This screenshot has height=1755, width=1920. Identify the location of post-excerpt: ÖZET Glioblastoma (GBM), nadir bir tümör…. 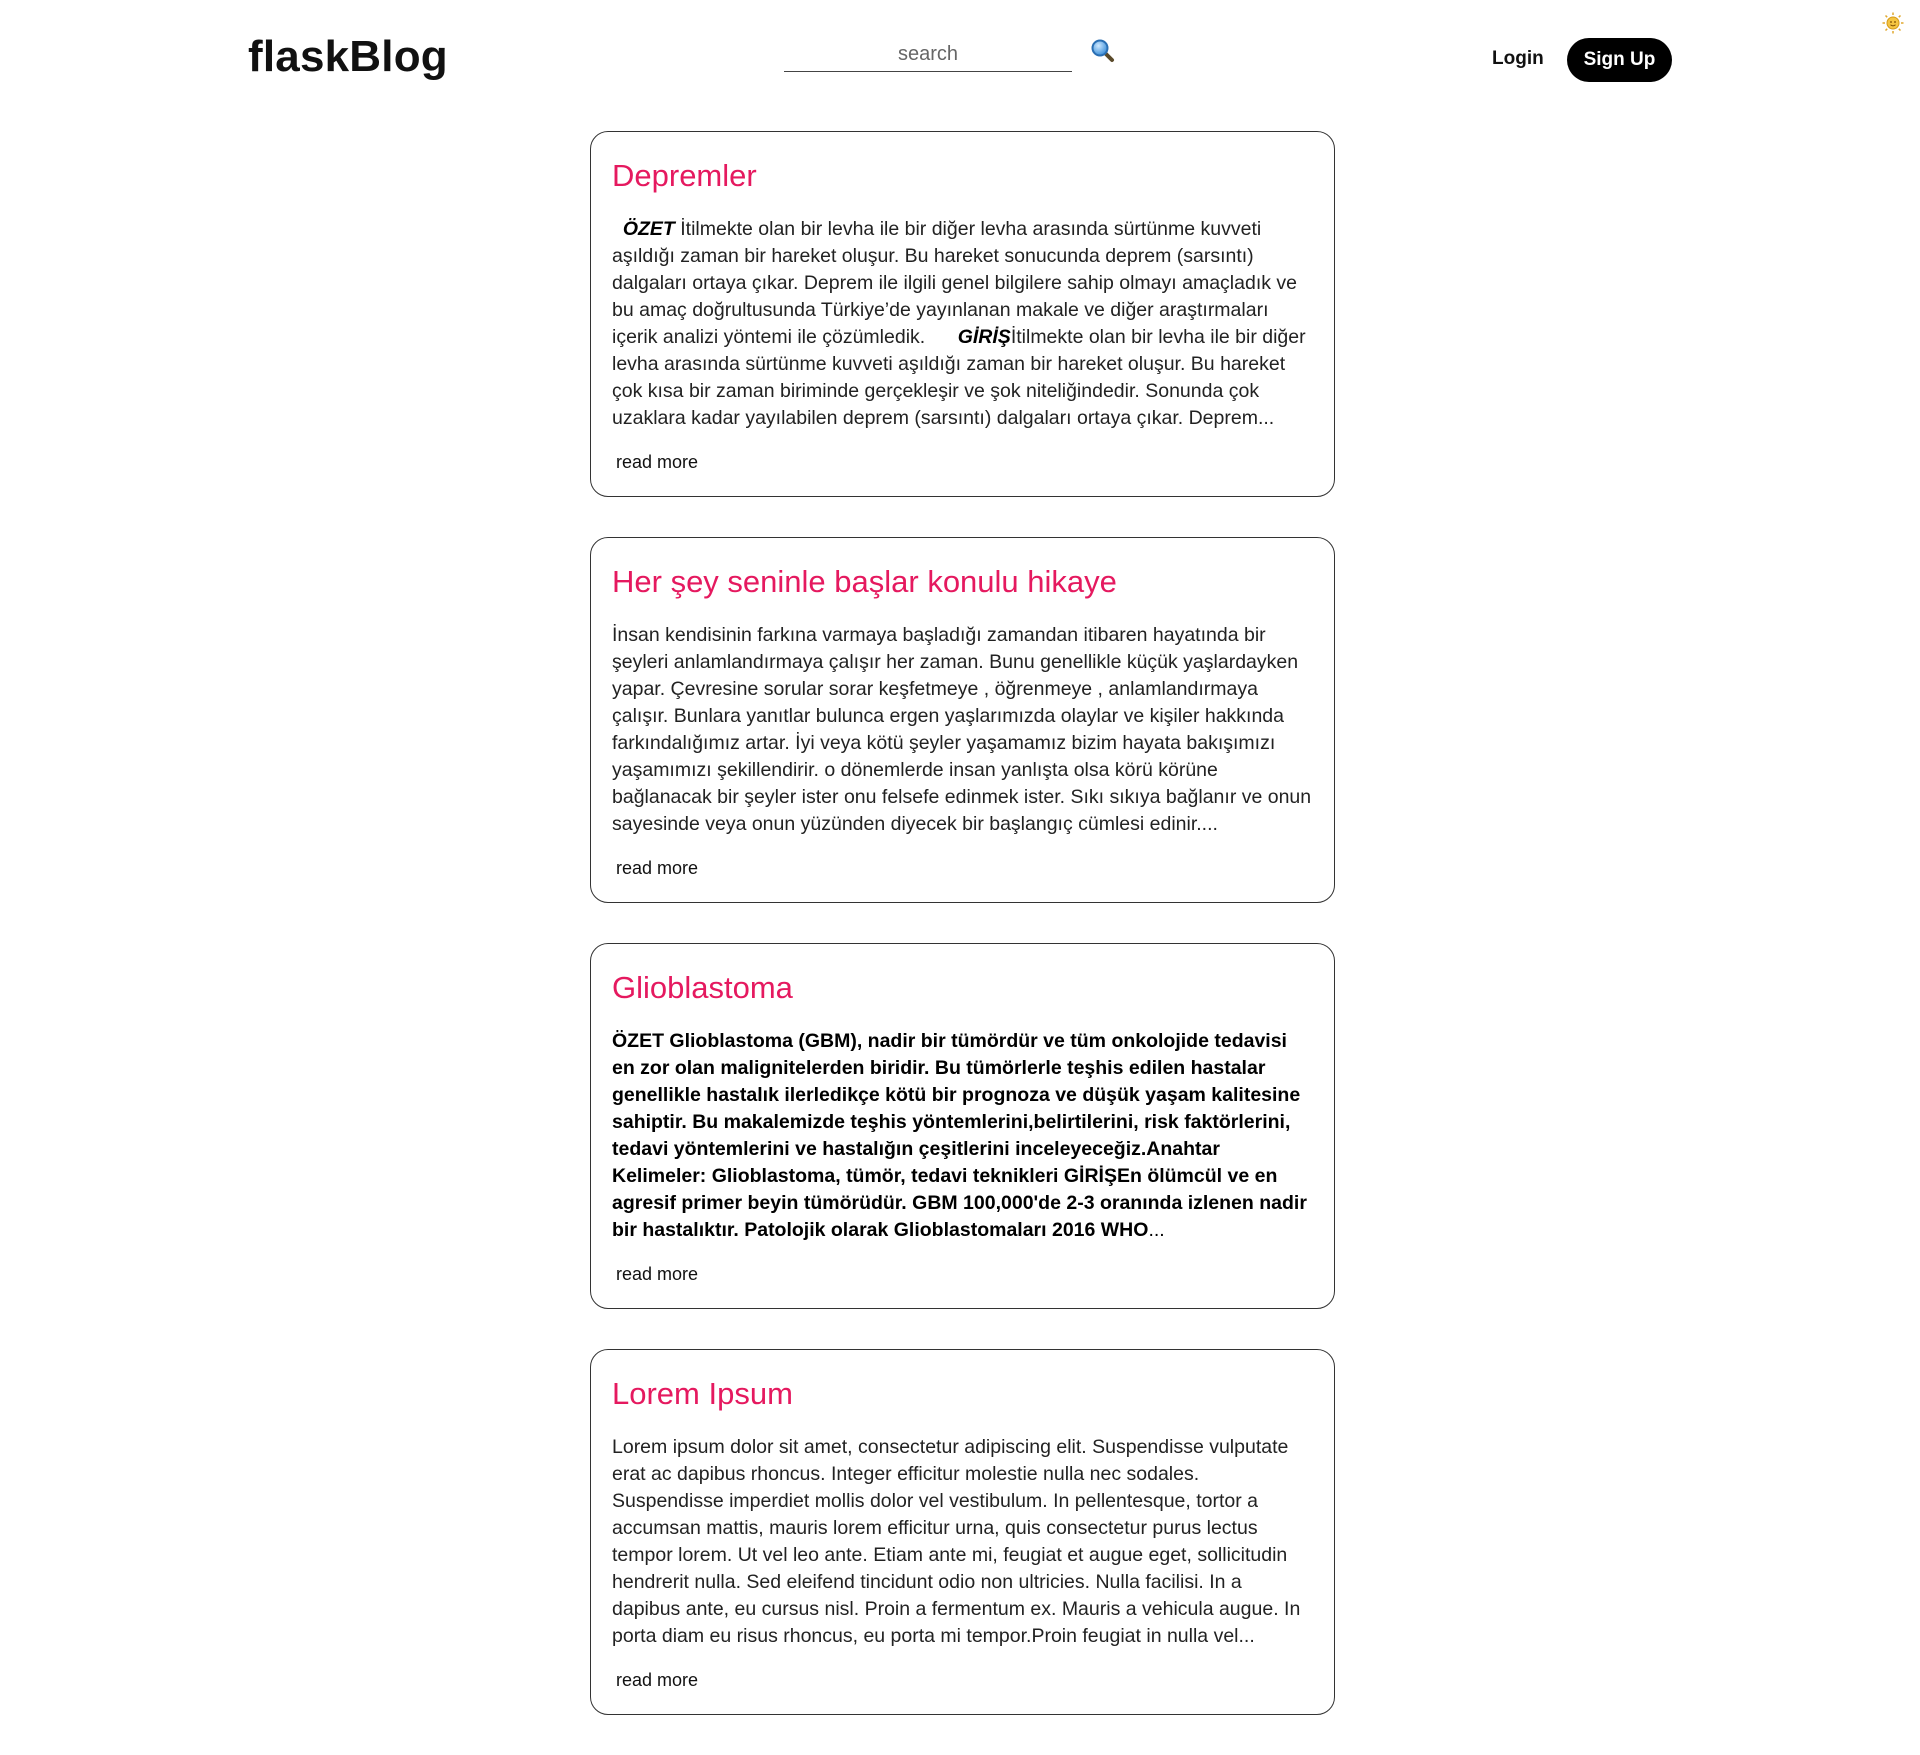
(963, 1136).